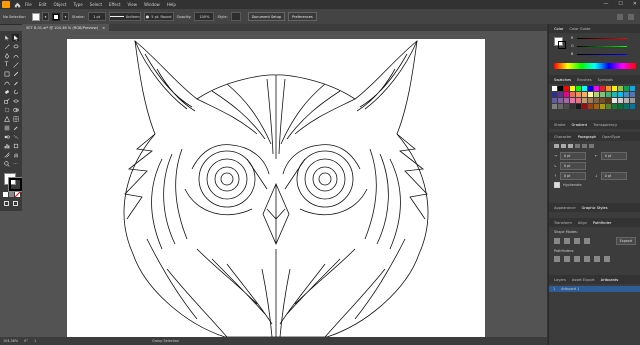 This screenshot has height=345, width=640. I want to click on artboard-list-row: 1 Artboard 1, so click(594, 289).